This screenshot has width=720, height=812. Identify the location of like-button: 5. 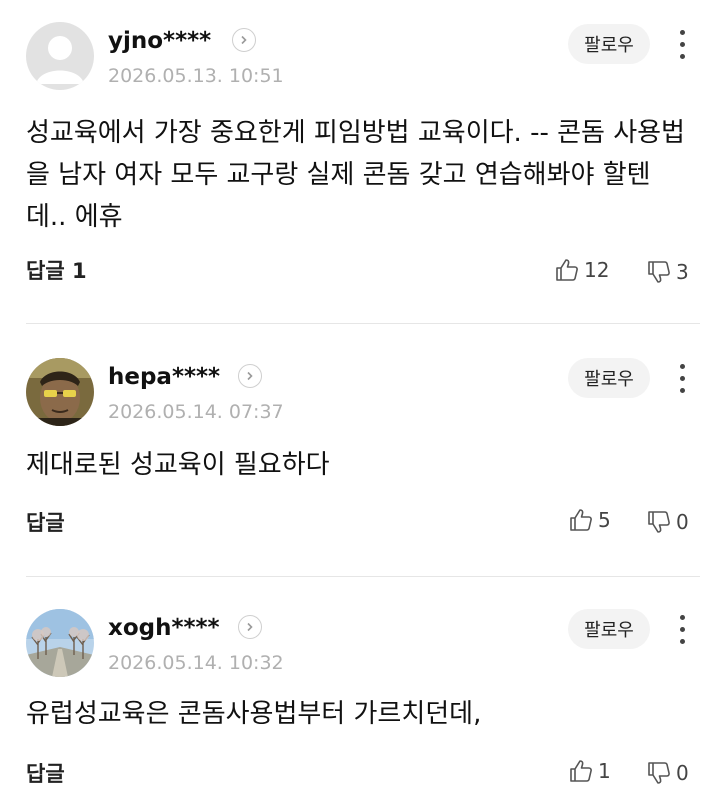
(589, 520).